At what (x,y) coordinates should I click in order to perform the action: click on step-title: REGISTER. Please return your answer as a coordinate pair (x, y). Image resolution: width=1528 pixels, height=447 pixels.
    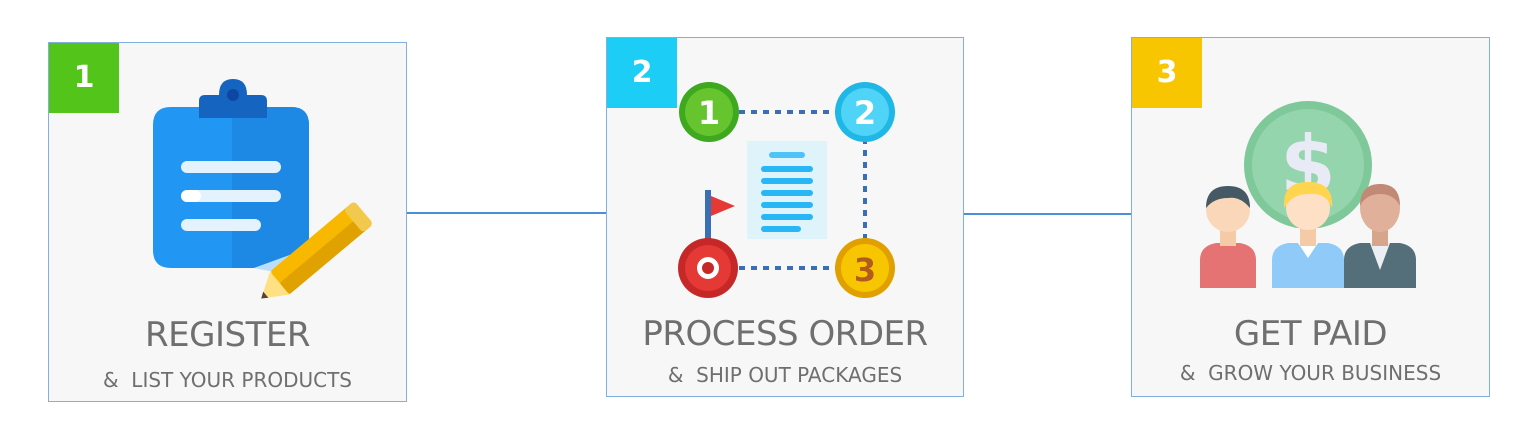
    Looking at the image, I should click on (227, 335).